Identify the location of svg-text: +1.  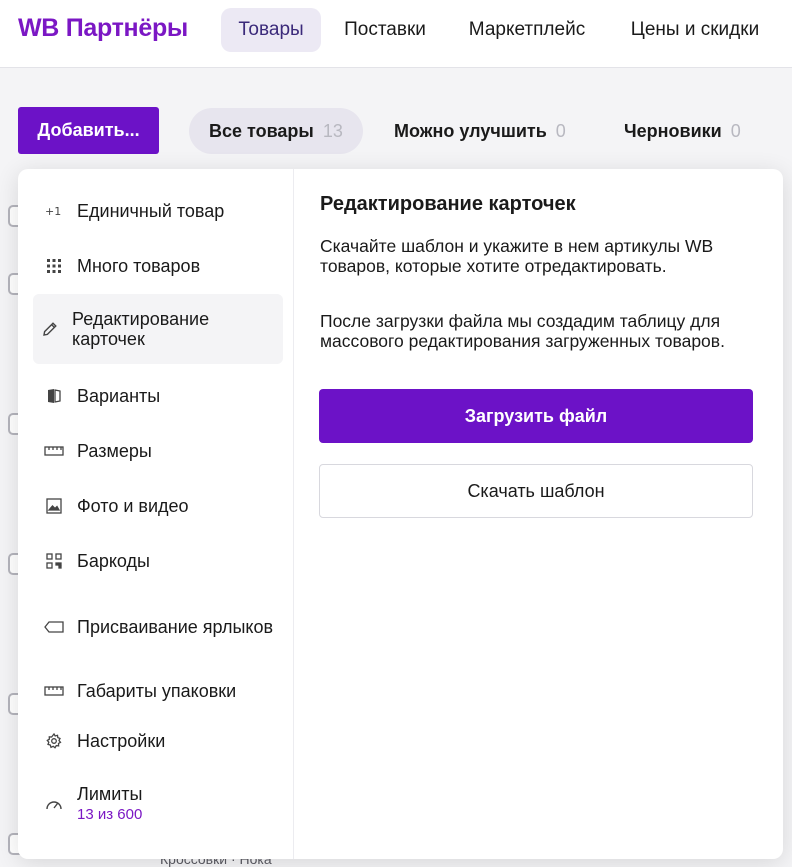
(53, 211).